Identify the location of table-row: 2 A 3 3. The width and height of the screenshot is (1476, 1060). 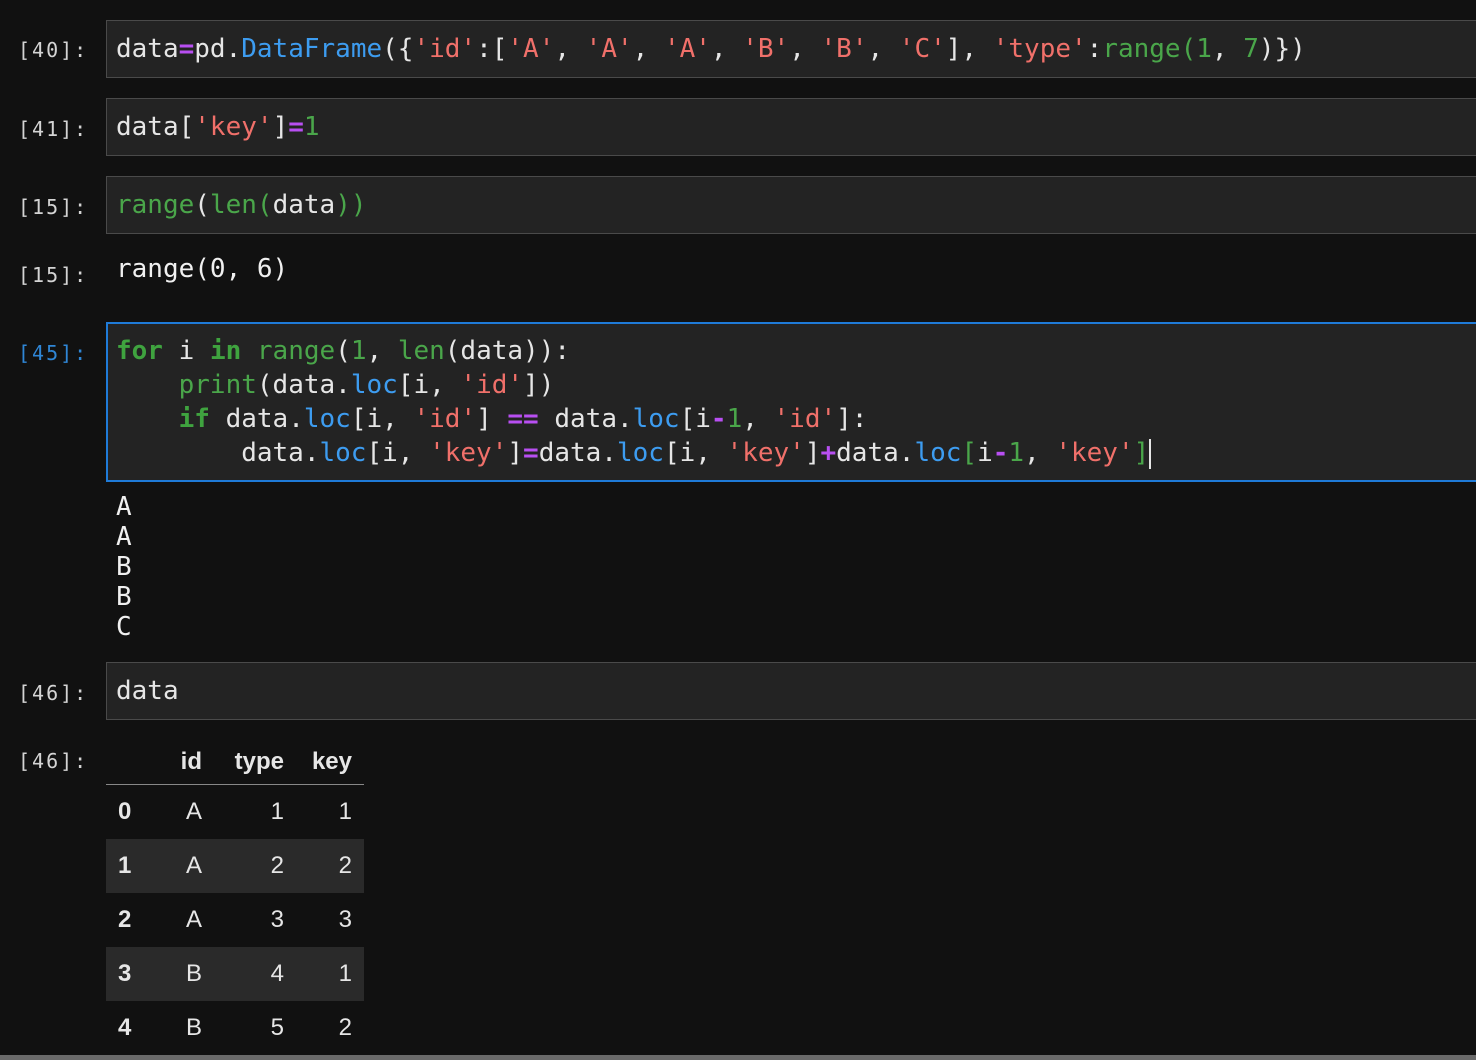
(235, 920).